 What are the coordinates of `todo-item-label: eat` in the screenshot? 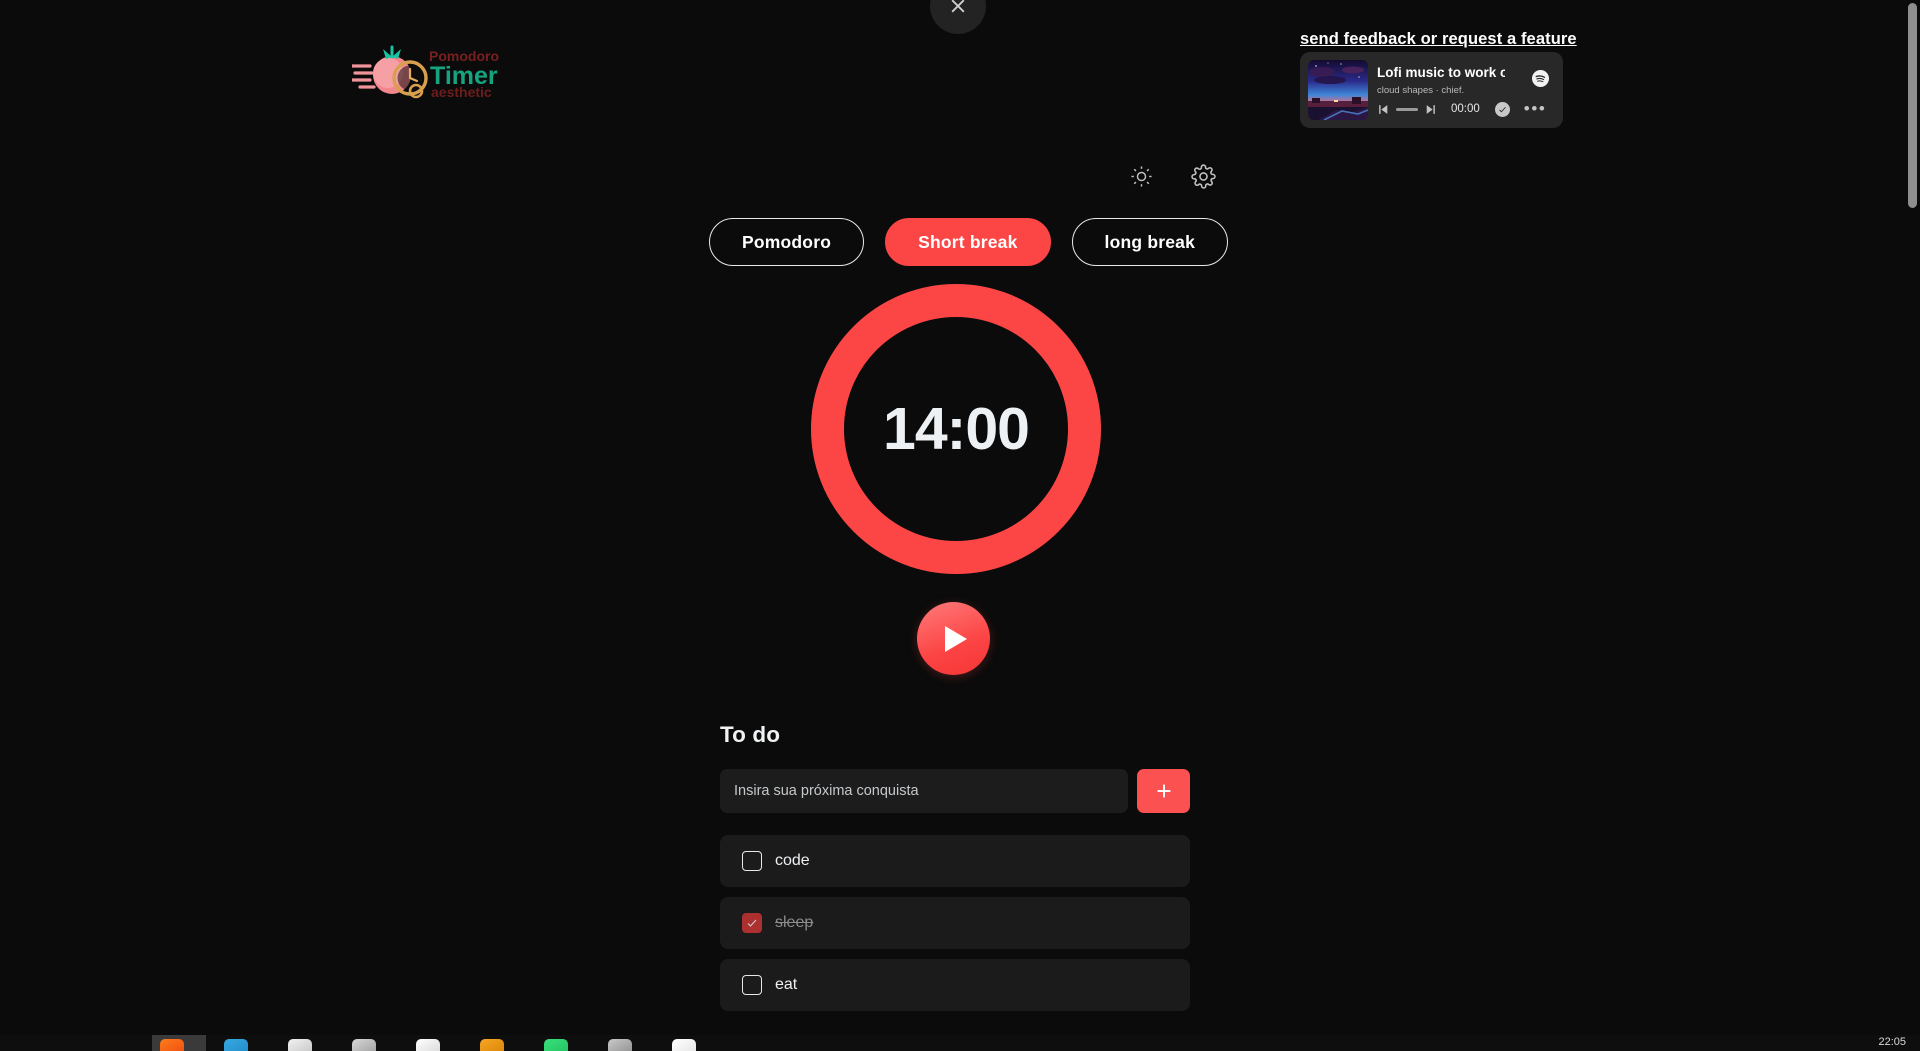 It's located at (786, 984).